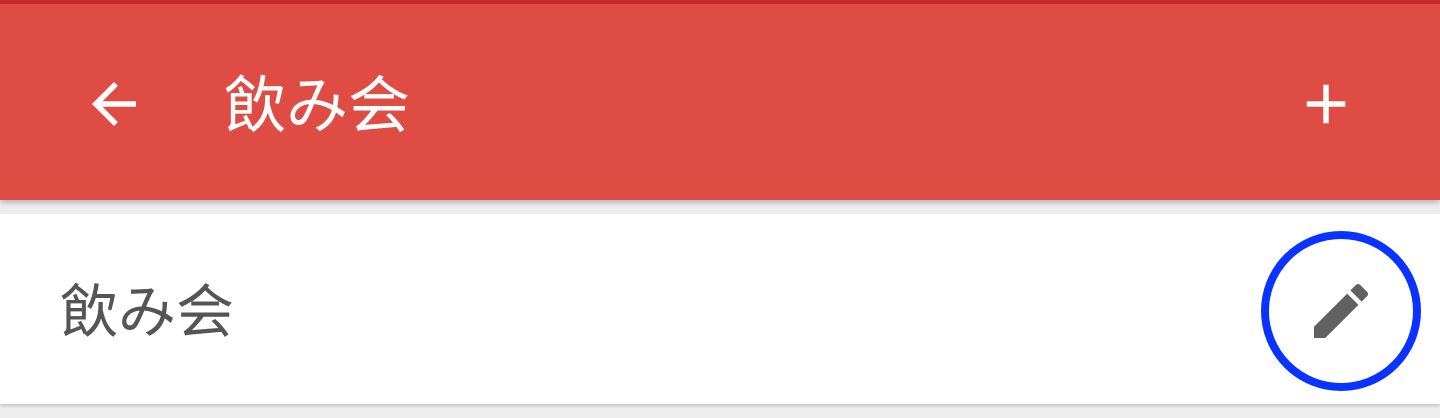 The image size is (1440, 418). I want to click on add-button, so click(1326, 104).